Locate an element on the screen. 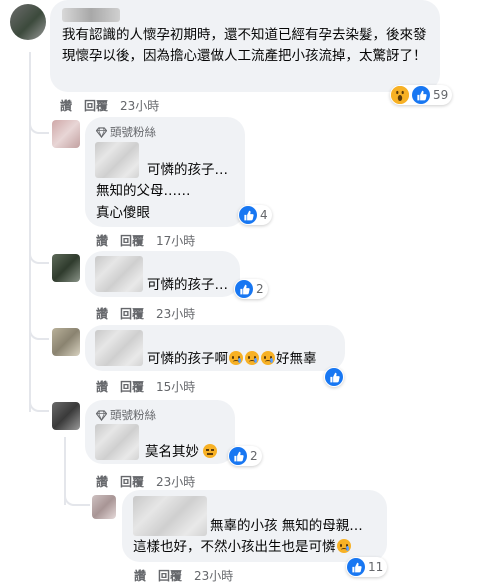 This screenshot has width=489, height=584. comment-text: 莫名其妙 is located at coordinates (181, 452).